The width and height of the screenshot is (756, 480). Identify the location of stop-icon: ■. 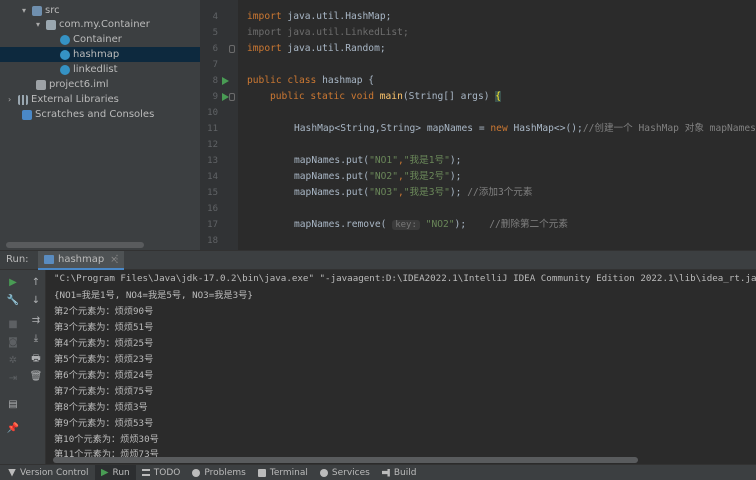
(13, 325).